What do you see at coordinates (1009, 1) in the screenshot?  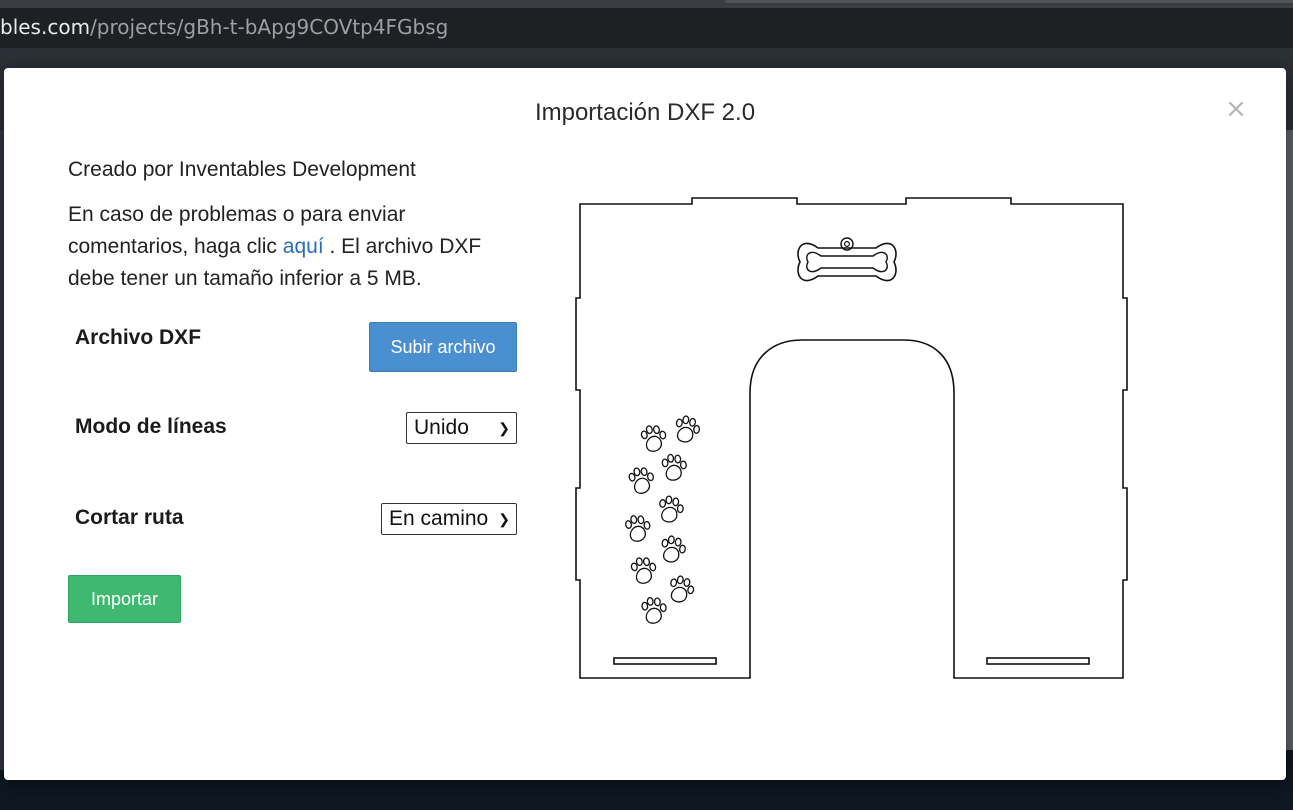 I see `browser-tab-divider` at bounding box center [1009, 1].